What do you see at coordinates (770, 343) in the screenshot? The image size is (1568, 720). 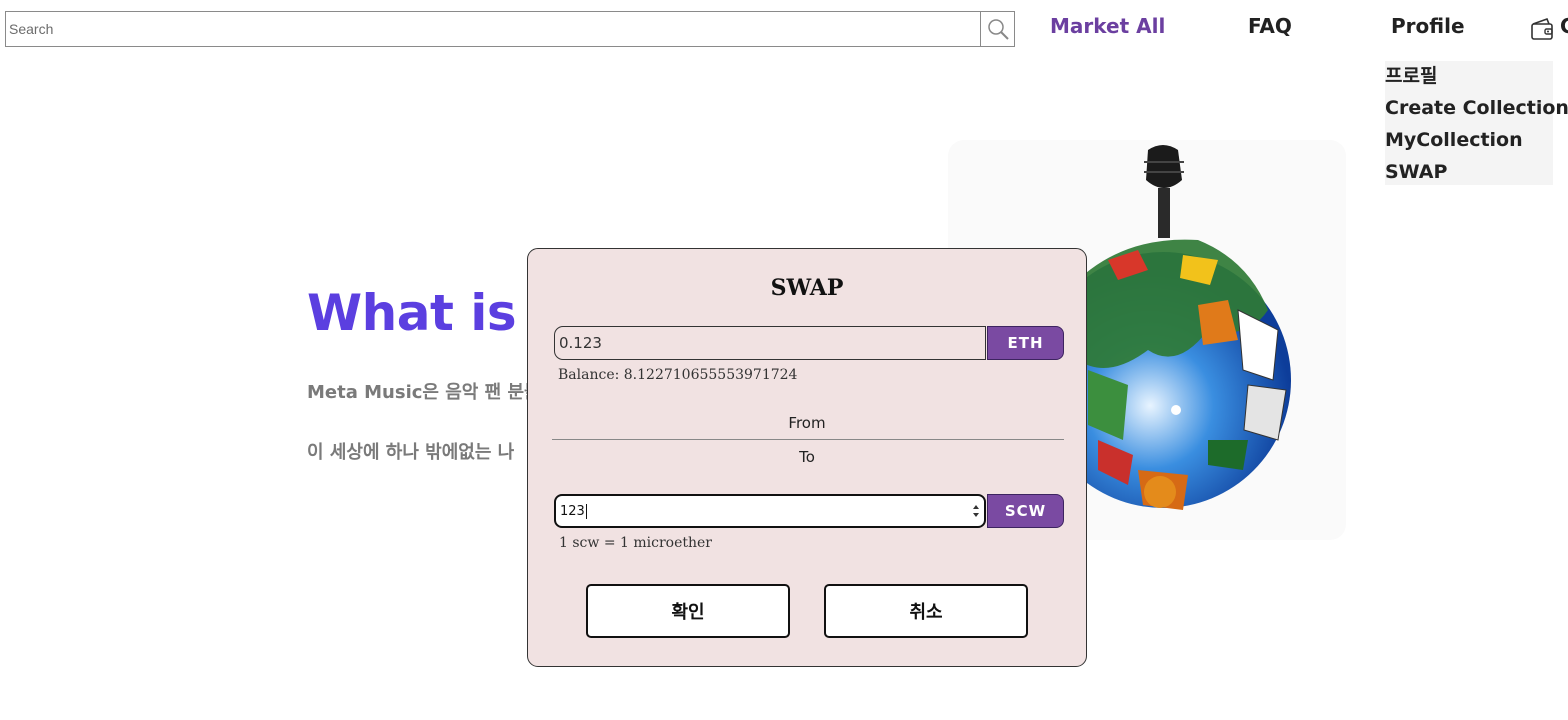 I see `from-amount-input: 0.123` at bounding box center [770, 343].